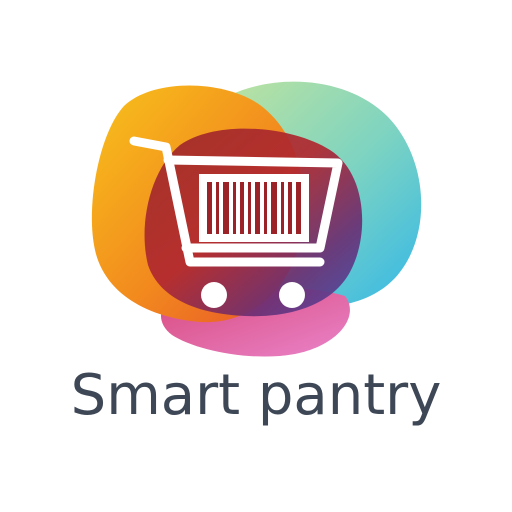  I want to click on barcode-panel, so click(254, 208).